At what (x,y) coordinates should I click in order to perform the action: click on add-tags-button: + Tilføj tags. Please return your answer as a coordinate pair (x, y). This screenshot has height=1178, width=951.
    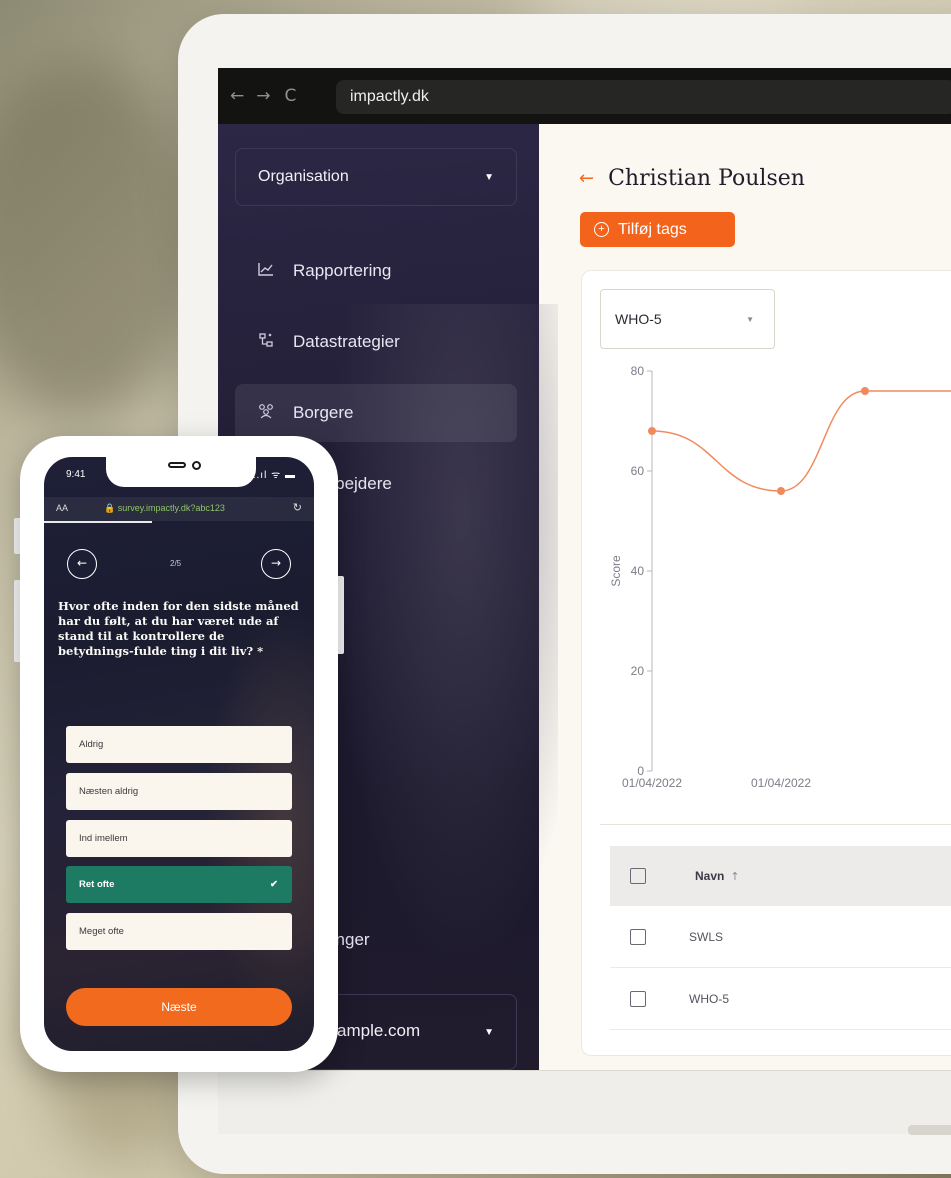
    Looking at the image, I should click on (657, 229).